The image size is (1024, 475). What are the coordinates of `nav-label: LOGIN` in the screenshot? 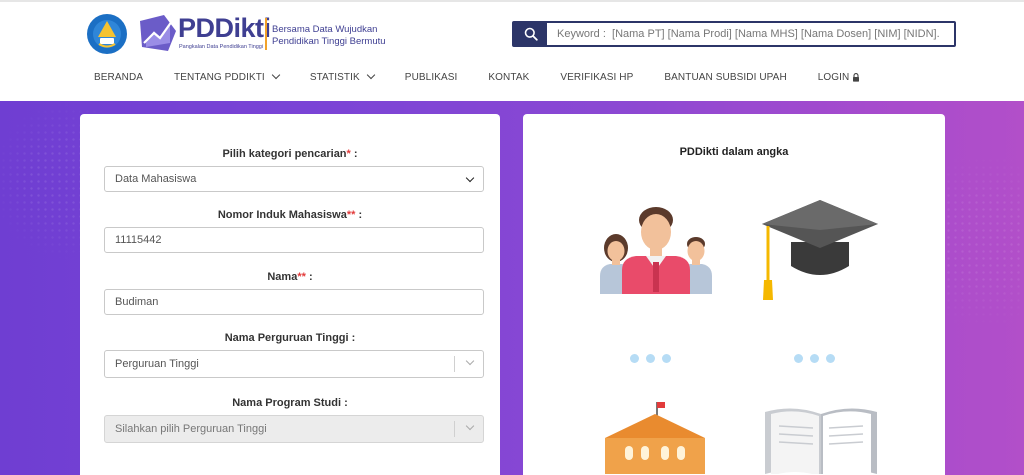 It's located at (833, 77).